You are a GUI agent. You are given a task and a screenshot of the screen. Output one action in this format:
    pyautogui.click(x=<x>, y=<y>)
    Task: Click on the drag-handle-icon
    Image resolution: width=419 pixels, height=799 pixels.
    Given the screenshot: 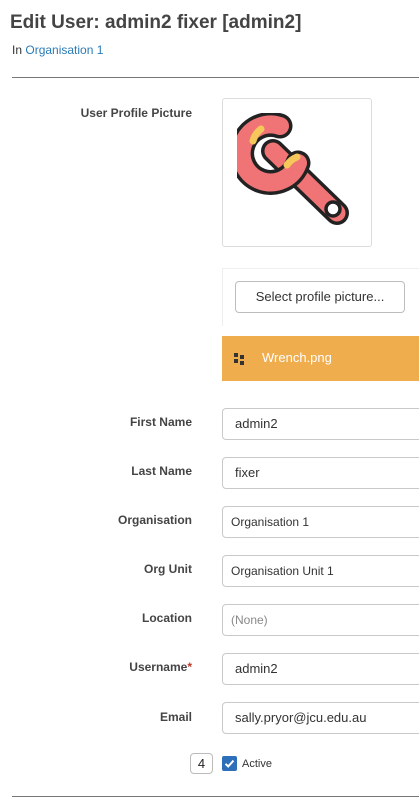 What is the action you would take?
    pyautogui.click(x=241, y=359)
    